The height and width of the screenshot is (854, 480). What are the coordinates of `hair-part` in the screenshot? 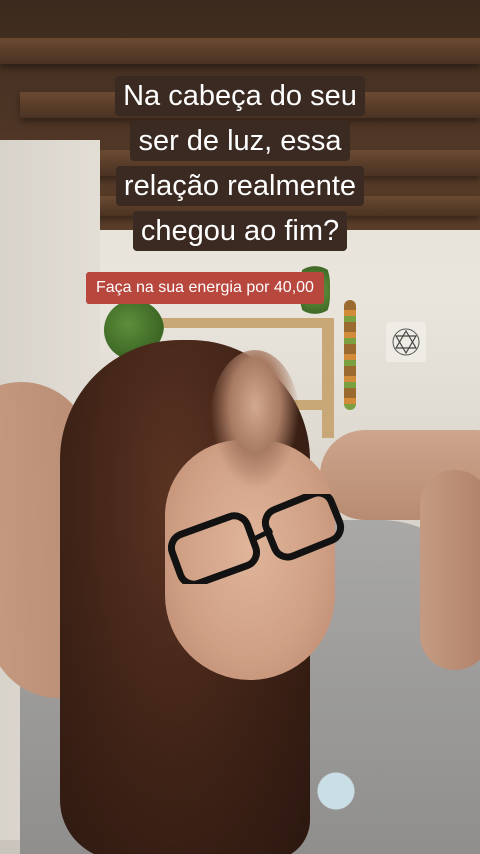 It's located at (255, 420).